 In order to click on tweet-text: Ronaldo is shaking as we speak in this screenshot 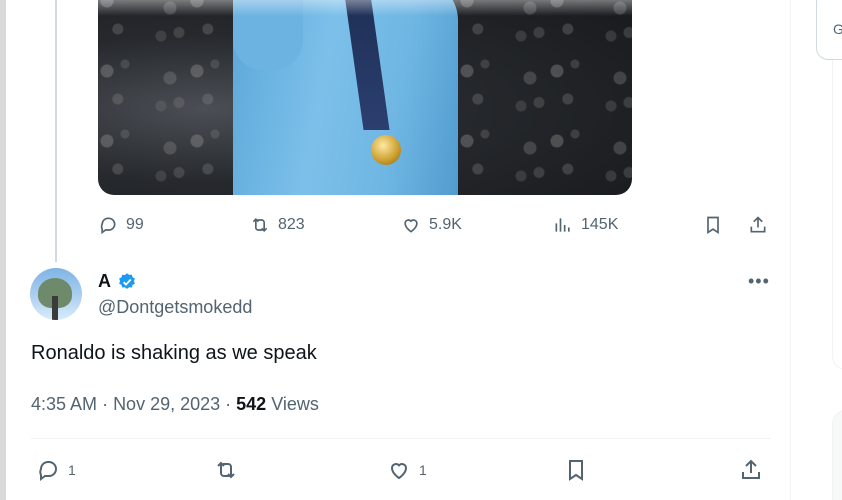, I will do `click(174, 353)`.